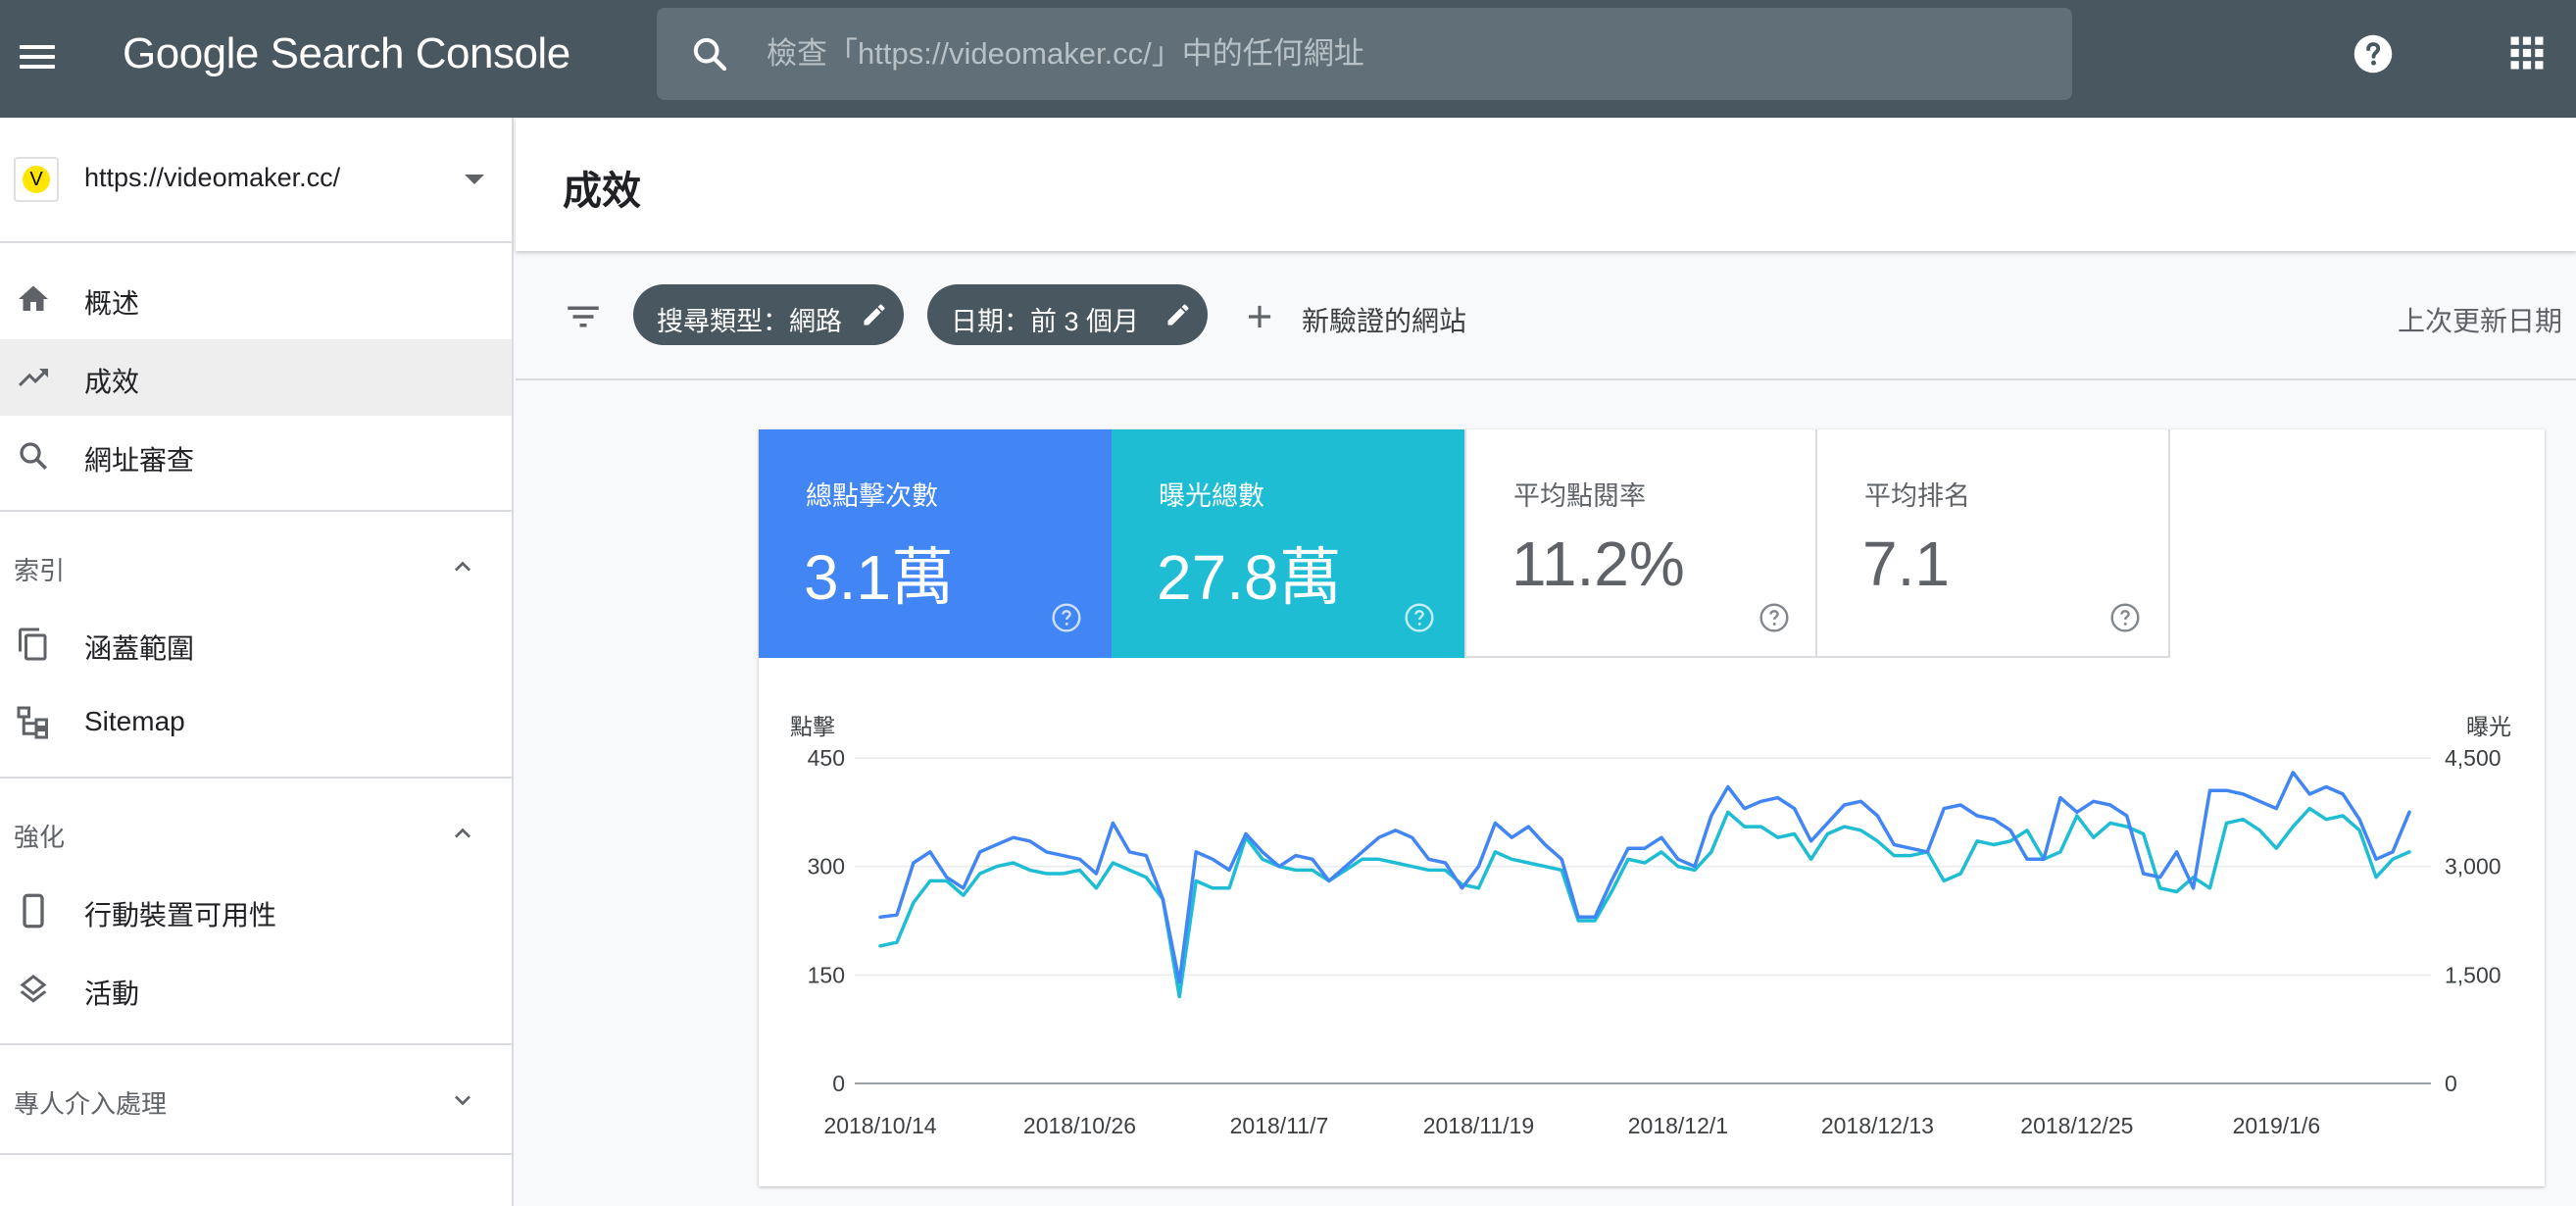 The image size is (2576, 1206). What do you see at coordinates (1644, 877) in the screenshot?
I see `clicks-series-line` at bounding box center [1644, 877].